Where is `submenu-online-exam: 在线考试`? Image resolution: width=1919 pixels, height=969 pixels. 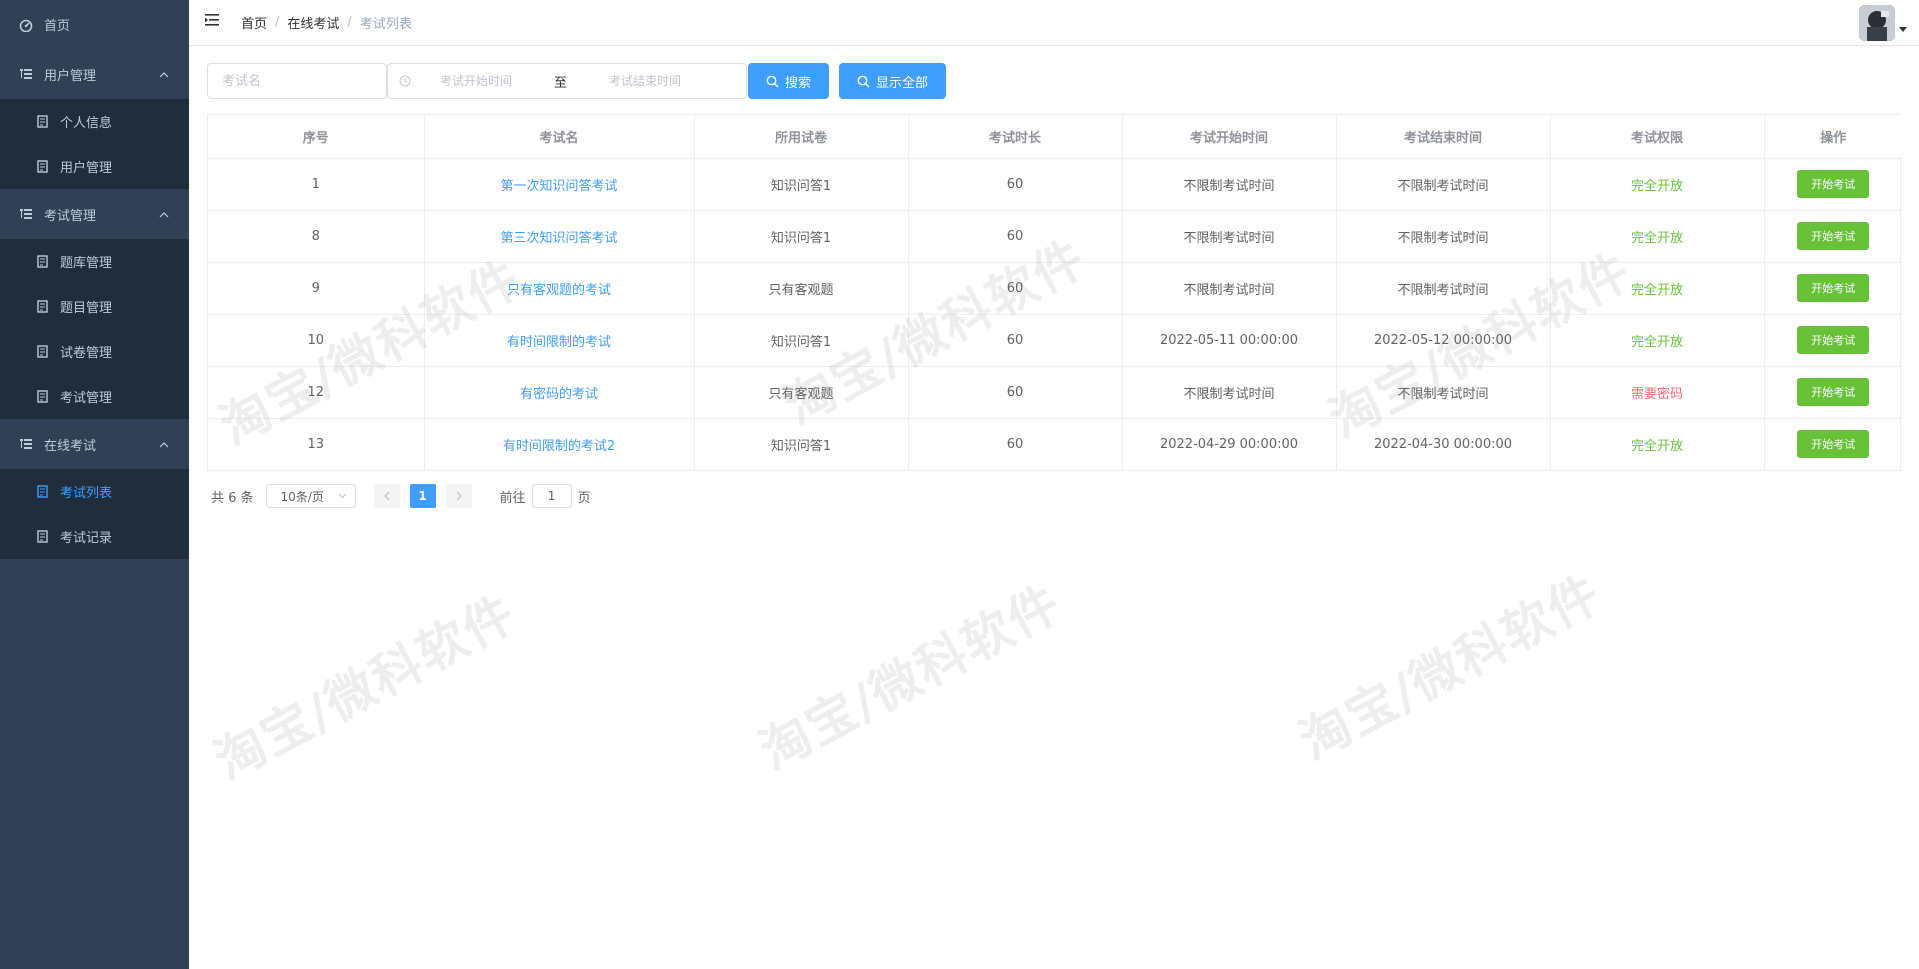 submenu-online-exam: 在线考试 is located at coordinates (94, 444).